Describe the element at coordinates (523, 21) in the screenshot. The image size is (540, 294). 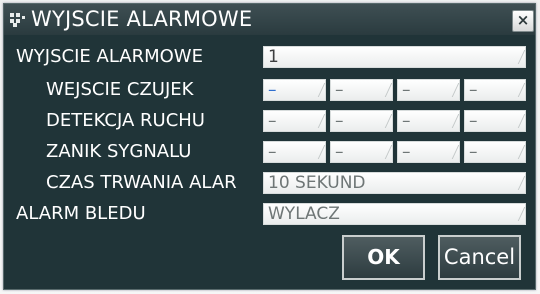
I see `close-button: ×` at that location.